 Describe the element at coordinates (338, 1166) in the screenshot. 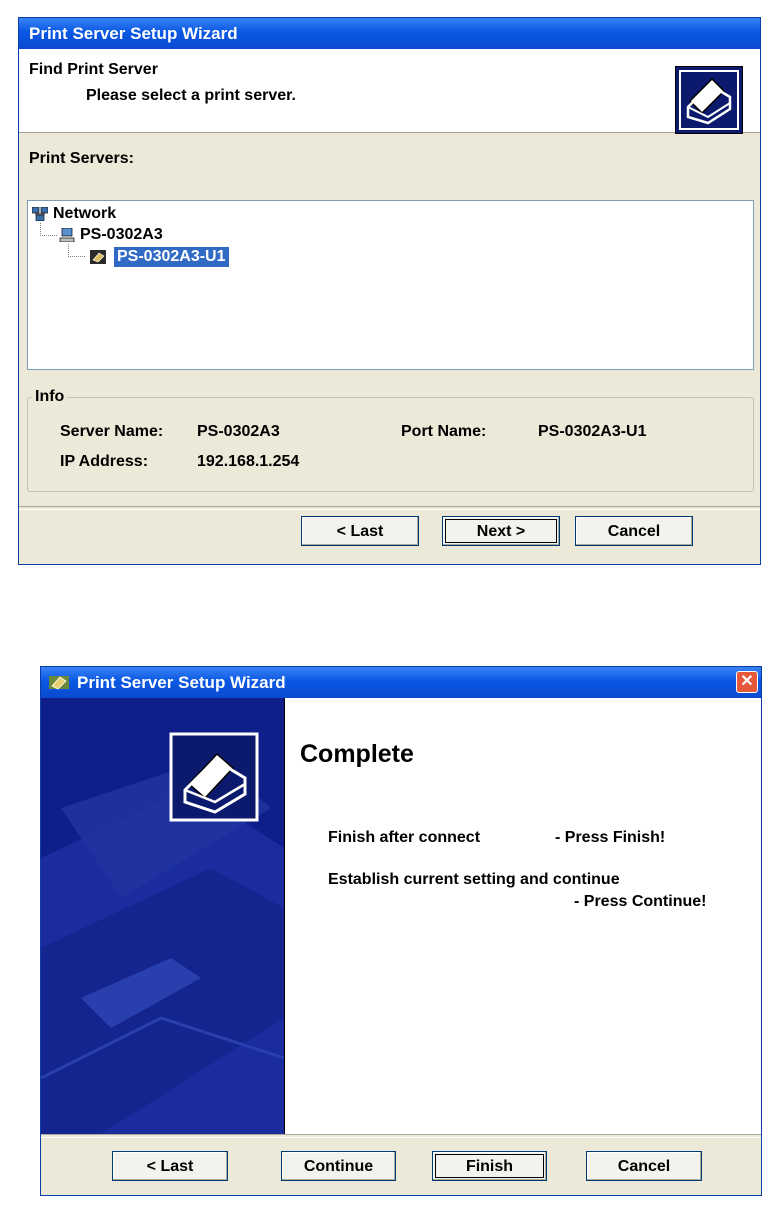

I see `continue-button: Continue` at that location.